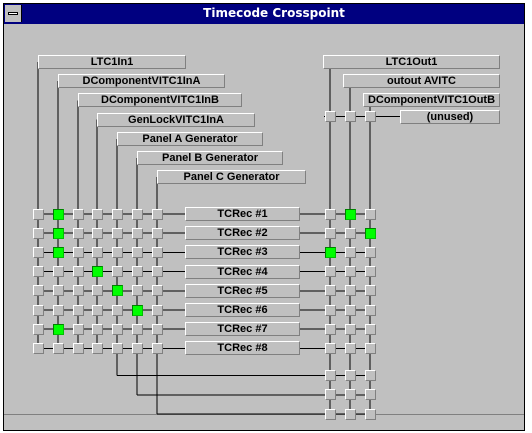  Describe the element at coordinates (330, 233) in the screenshot. I see `output-crosspoint-r2-c1` at that location.